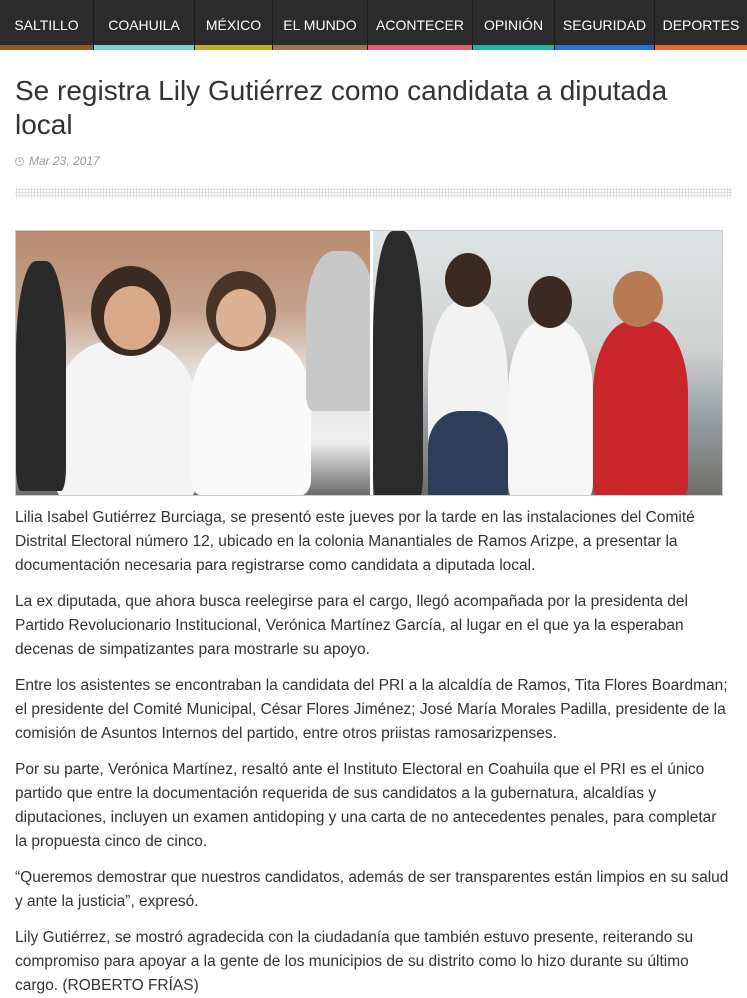 The width and height of the screenshot is (747, 998). Describe the element at coordinates (64, 161) in the screenshot. I see `article-date: Mar 23, 2017` at that location.